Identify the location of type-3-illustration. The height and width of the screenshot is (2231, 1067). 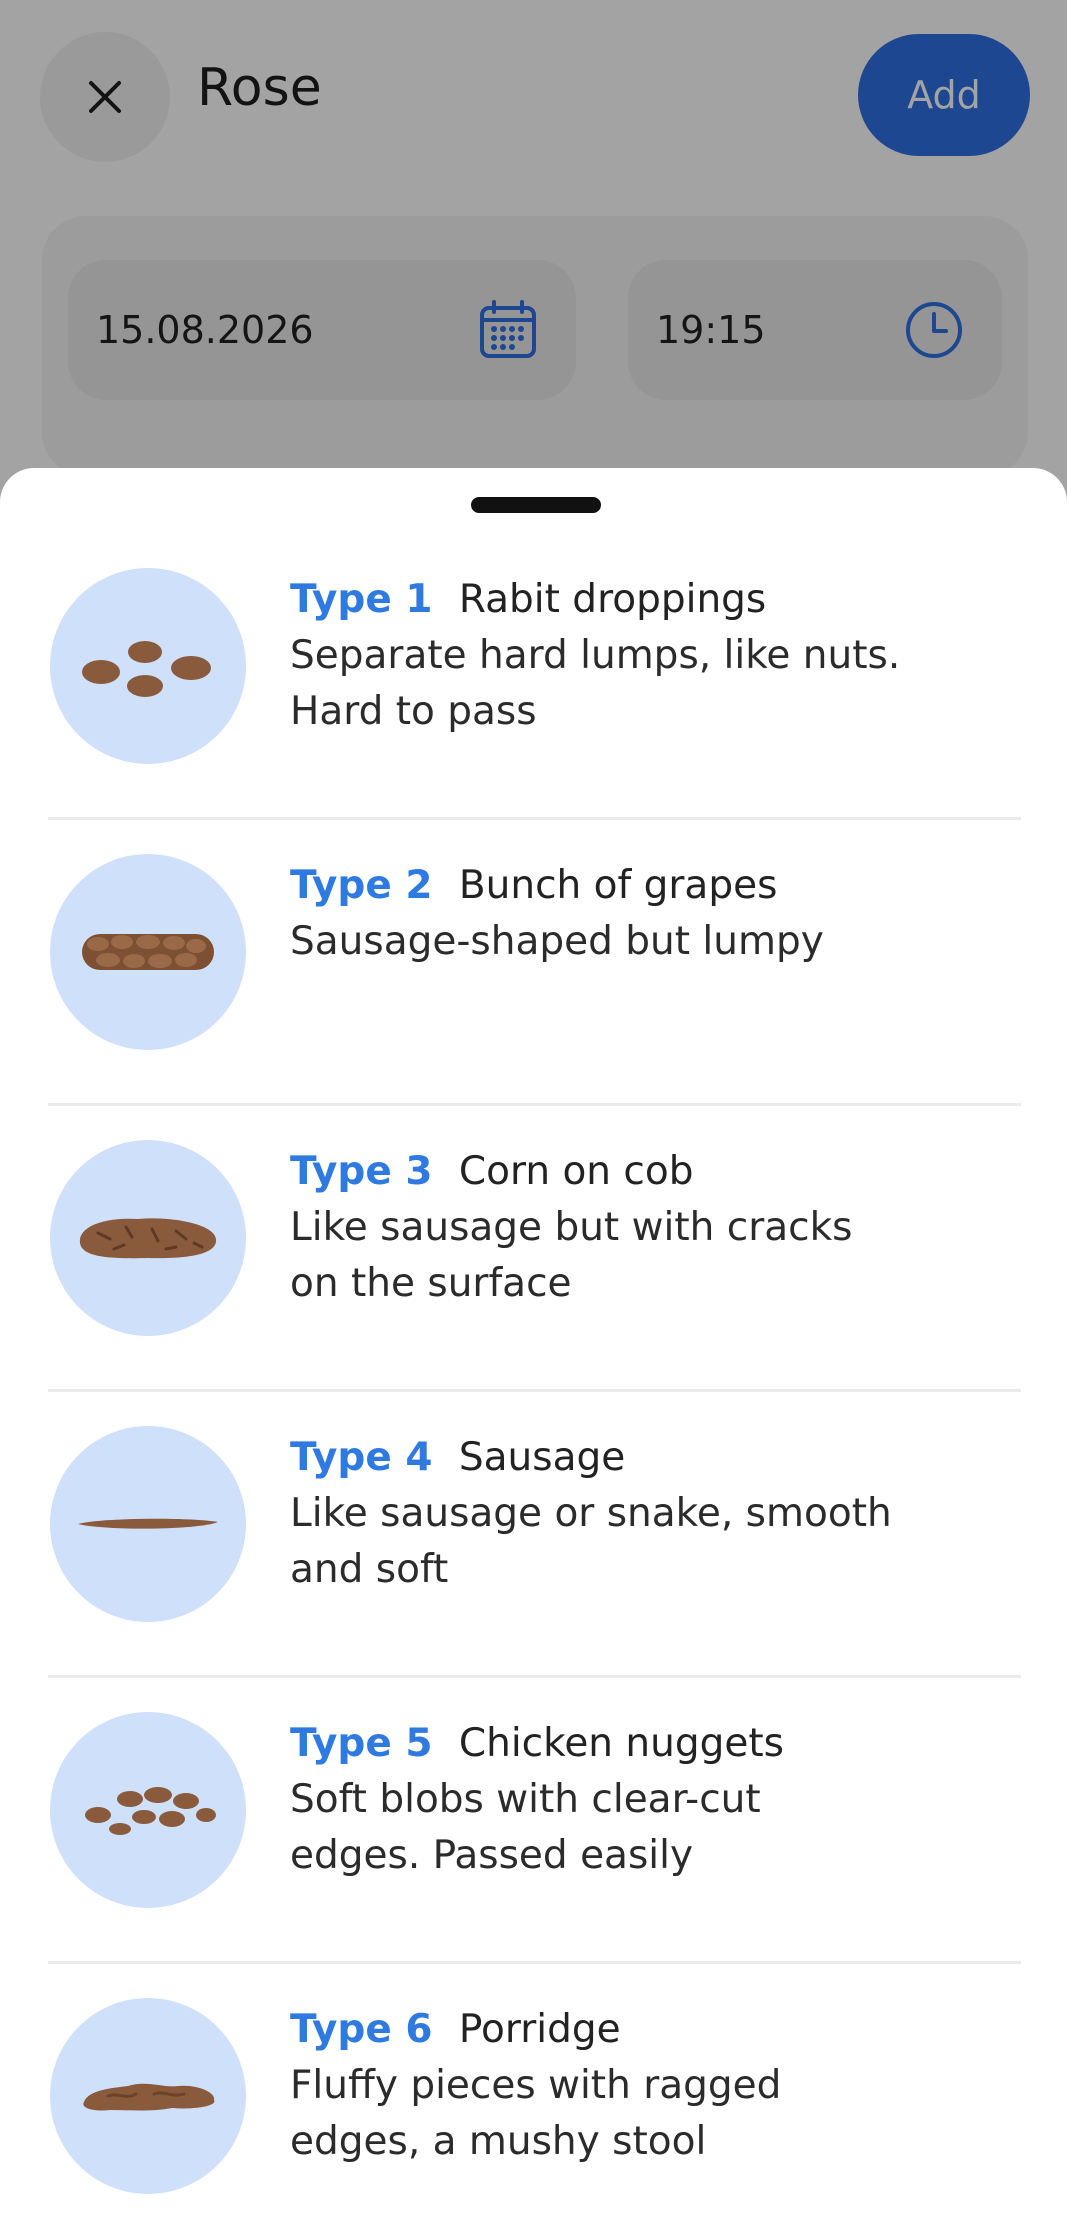
(148, 1238).